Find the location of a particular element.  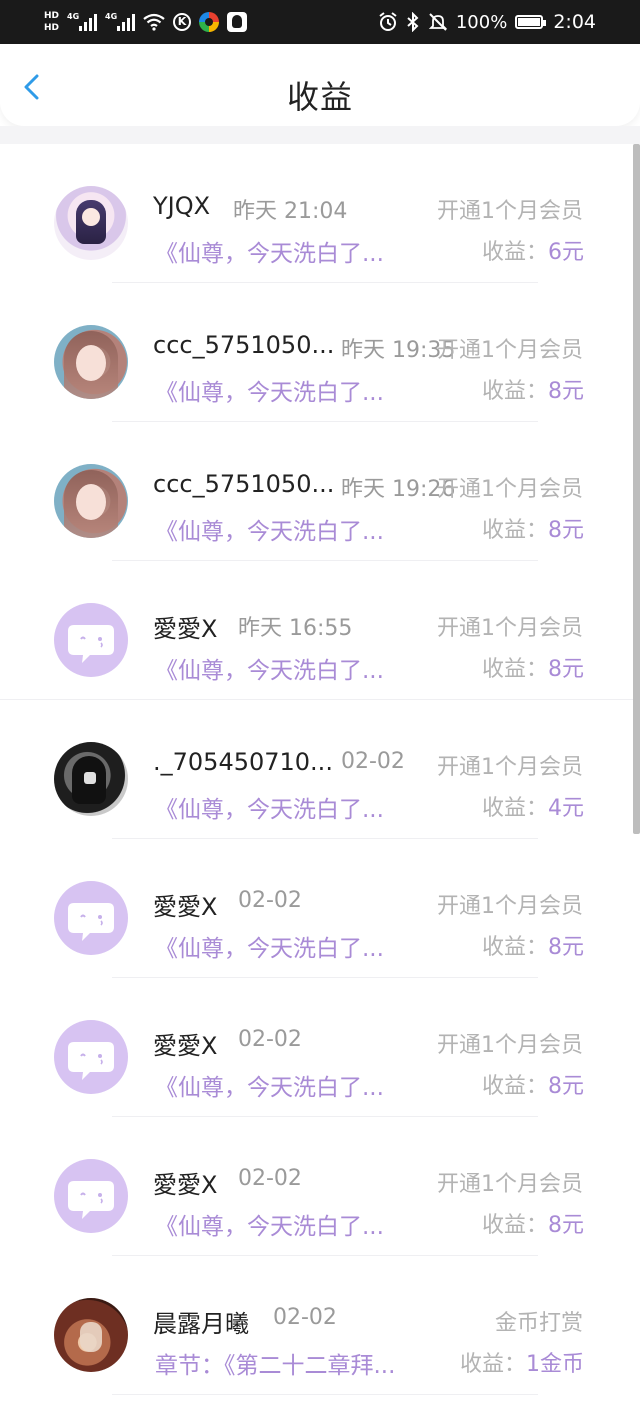

app-header: 收益 is located at coordinates (320, 85).